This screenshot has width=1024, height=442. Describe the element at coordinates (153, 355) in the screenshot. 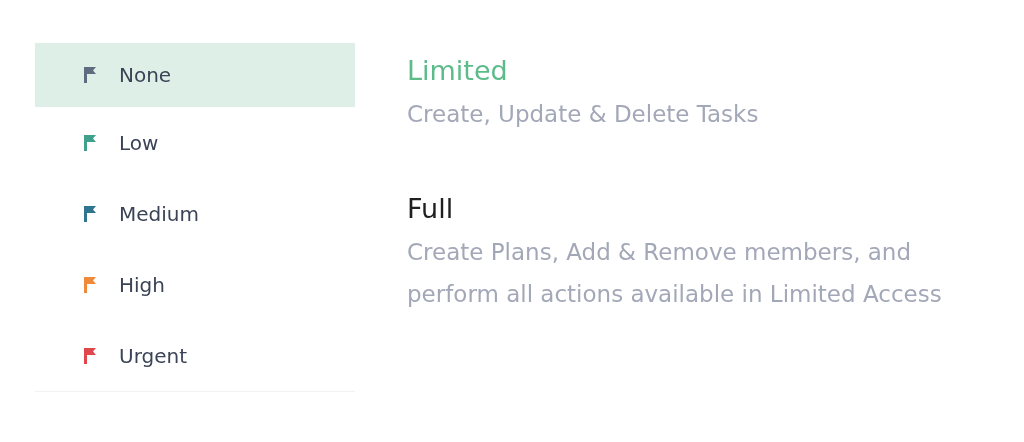

I see `priority-label: Urgent` at that location.